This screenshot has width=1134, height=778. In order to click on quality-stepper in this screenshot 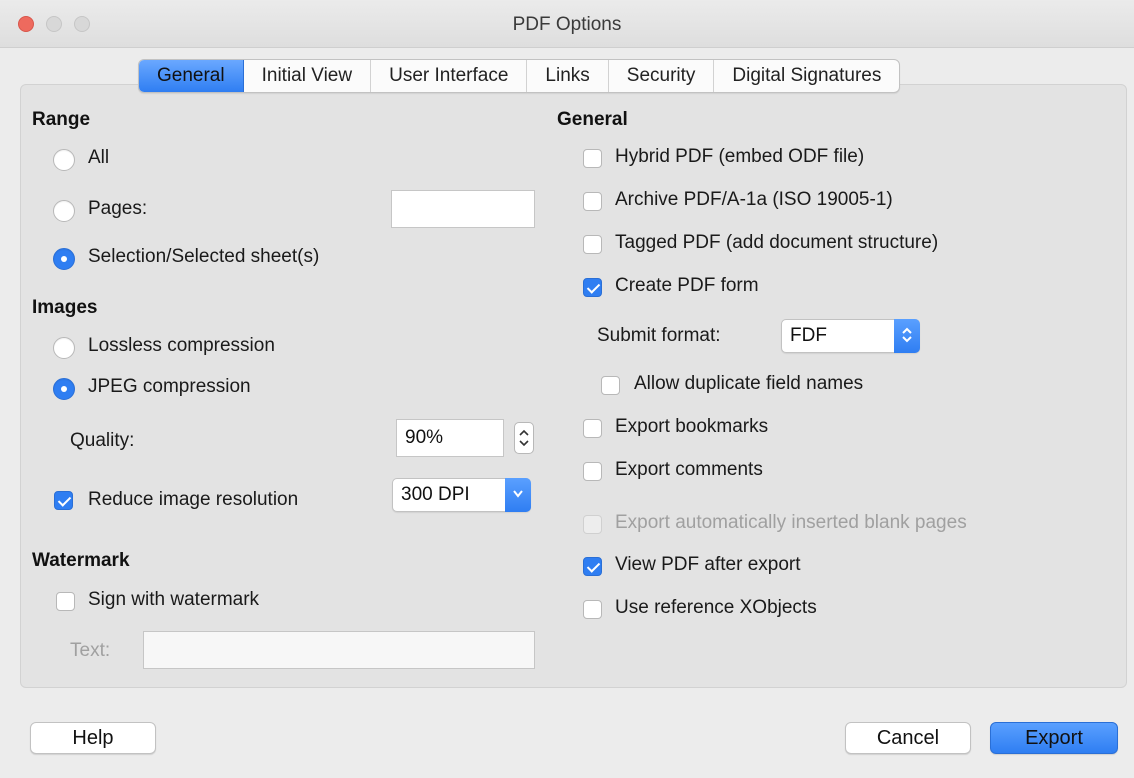, I will do `click(524, 438)`.